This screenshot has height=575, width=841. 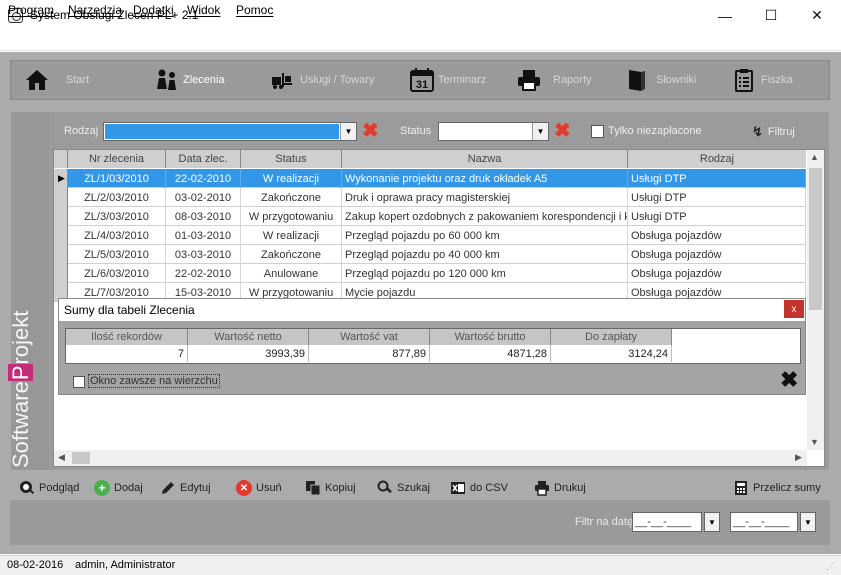 I want to click on table-cell: ZL/2/03/2010, so click(x=117, y=197).